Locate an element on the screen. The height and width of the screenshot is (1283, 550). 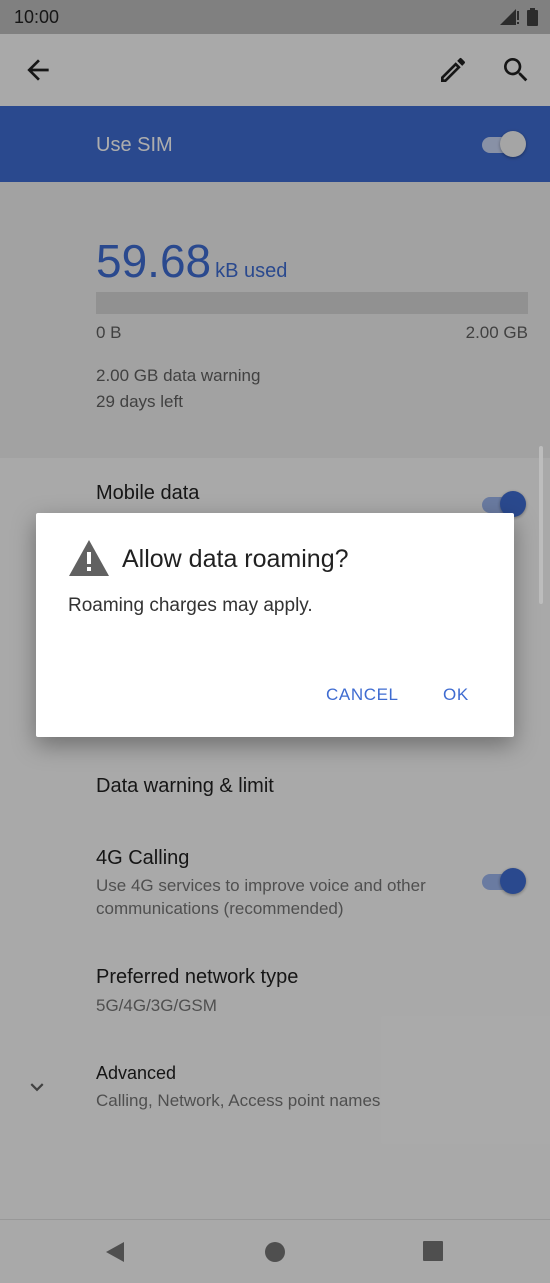
dialog-title: Allow data roaming? is located at coordinates (235, 559).